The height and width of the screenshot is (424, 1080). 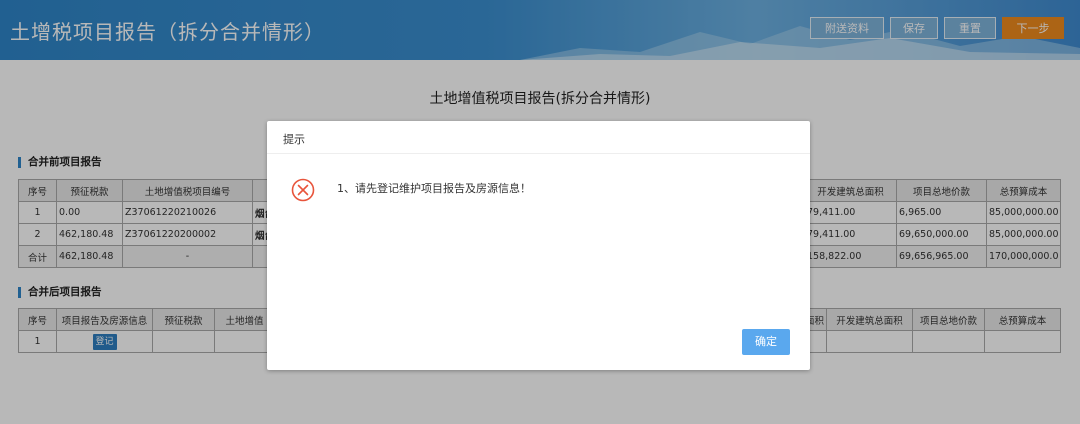 I want to click on dialog-message: 1、请先登记维护项目报告及房源信息！, so click(x=434, y=188).